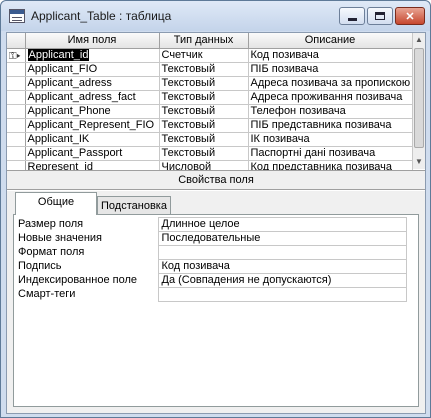 This screenshot has height=418, width=431. Describe the element at coordinates (56, 203) in the screenshot. I see `tab-general: Общие` at that location.